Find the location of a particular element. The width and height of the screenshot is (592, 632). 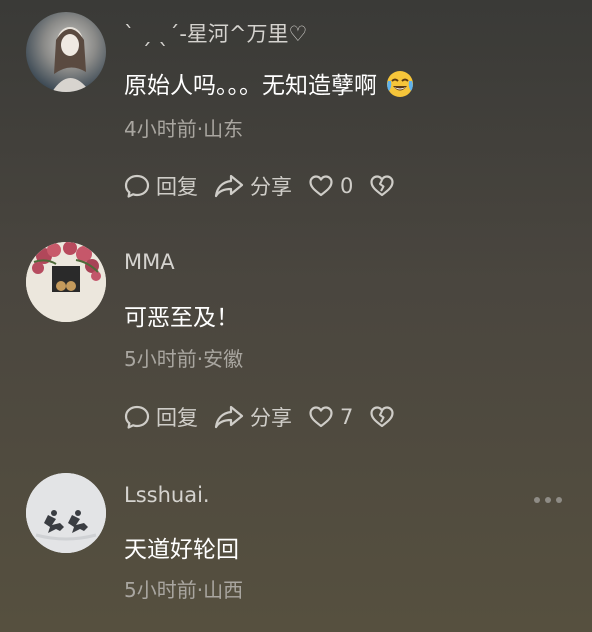

like-button: 7 is located at coordinates (330, 417).